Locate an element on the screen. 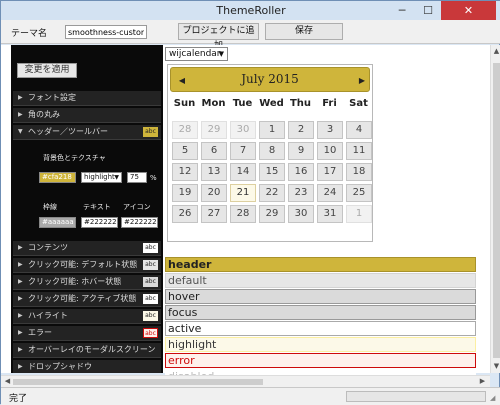 The image size is (500, 405). vertical-scrollbar: ▲ ▼ is located at coordinates (495, 209).